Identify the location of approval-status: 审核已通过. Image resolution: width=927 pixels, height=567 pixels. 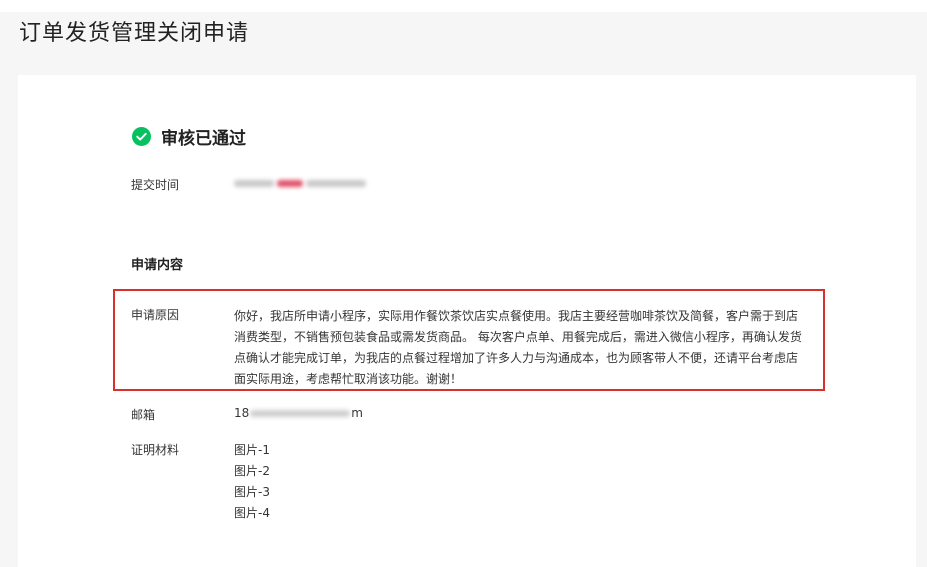
(189, 136).